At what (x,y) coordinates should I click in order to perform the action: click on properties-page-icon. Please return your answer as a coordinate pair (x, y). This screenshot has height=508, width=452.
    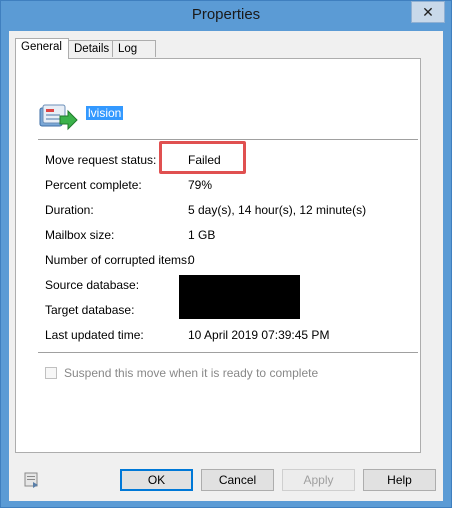
    Looking at the image, I should click on (32, 480).